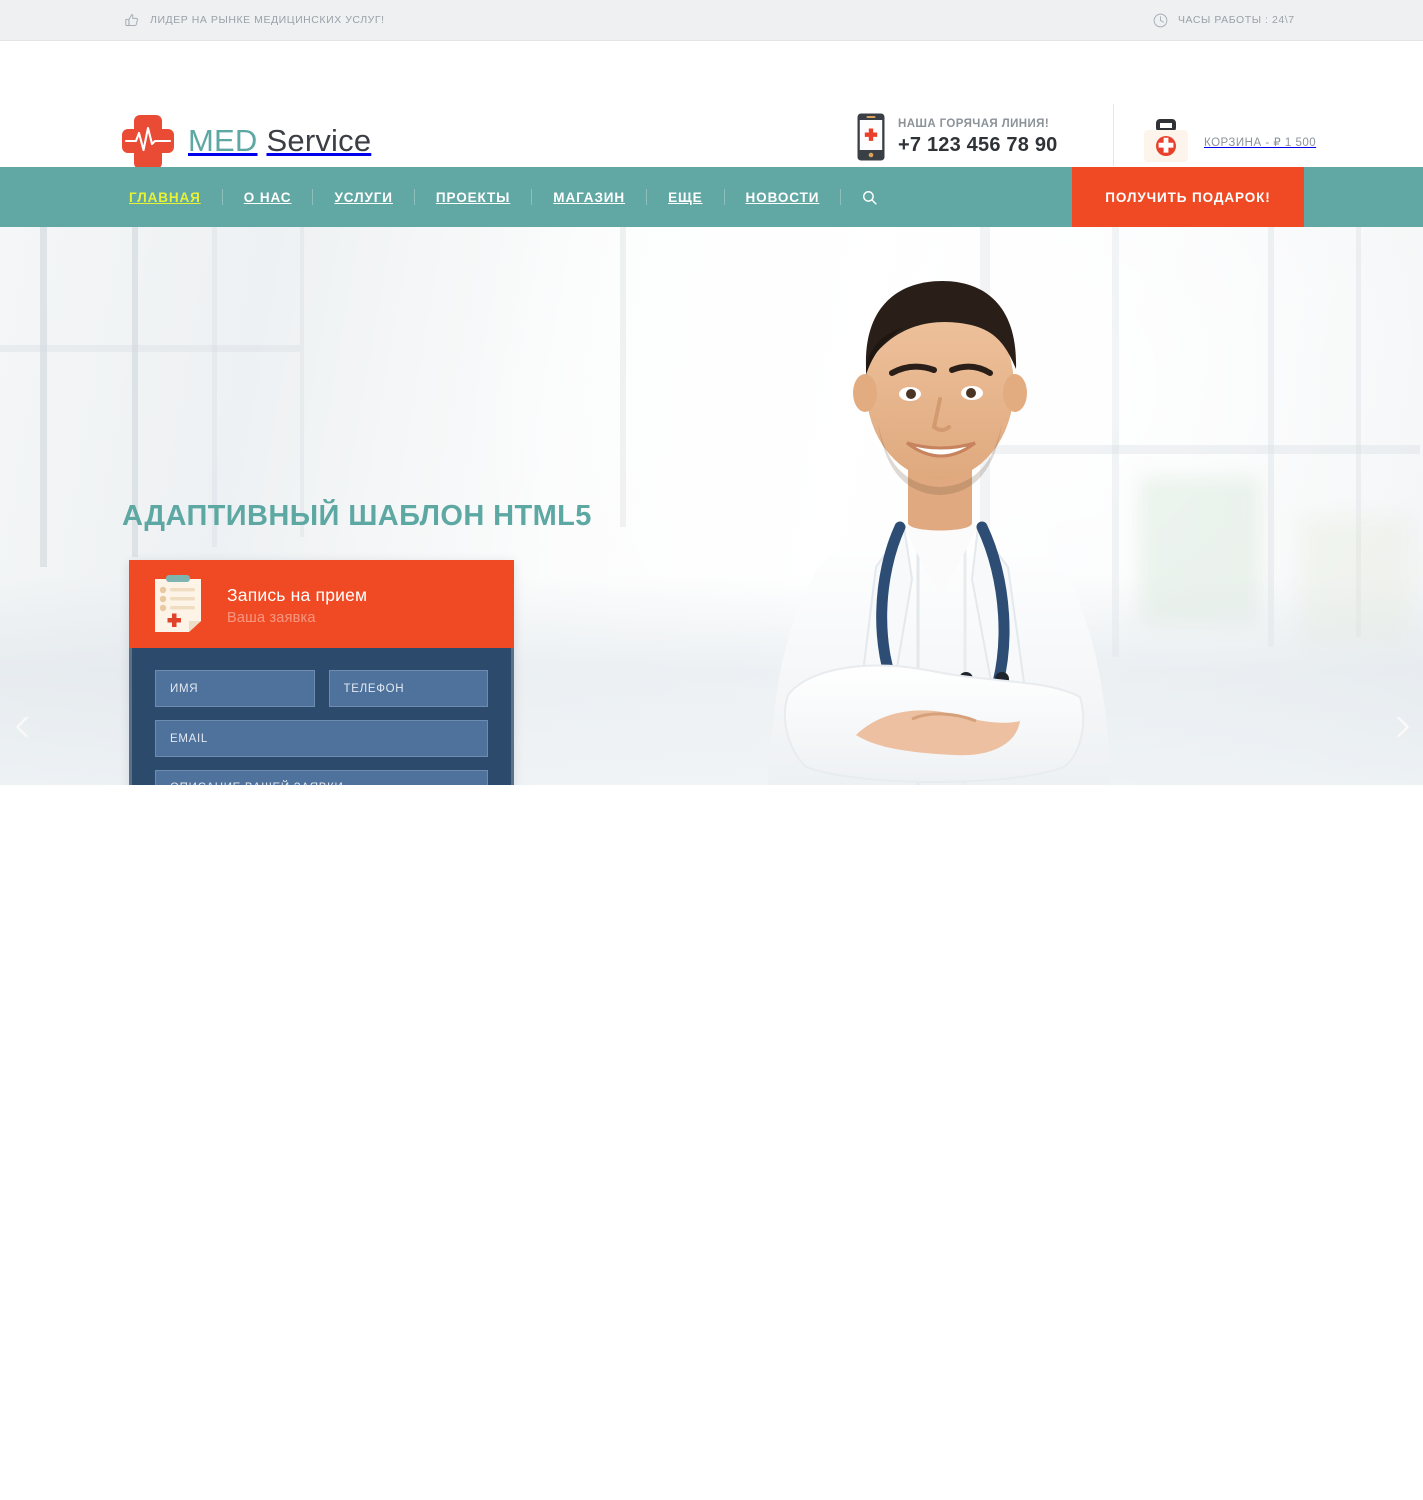  Describe the element at coordinates (271, 617) in the screenshot. I see `appointment-form-subtitle: Ваша заявка` at that location.